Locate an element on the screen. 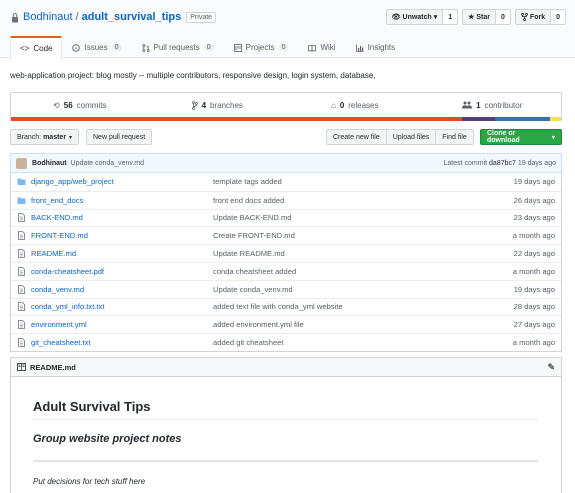  branches-link: 4 branches is located at coordinates (218, 105).